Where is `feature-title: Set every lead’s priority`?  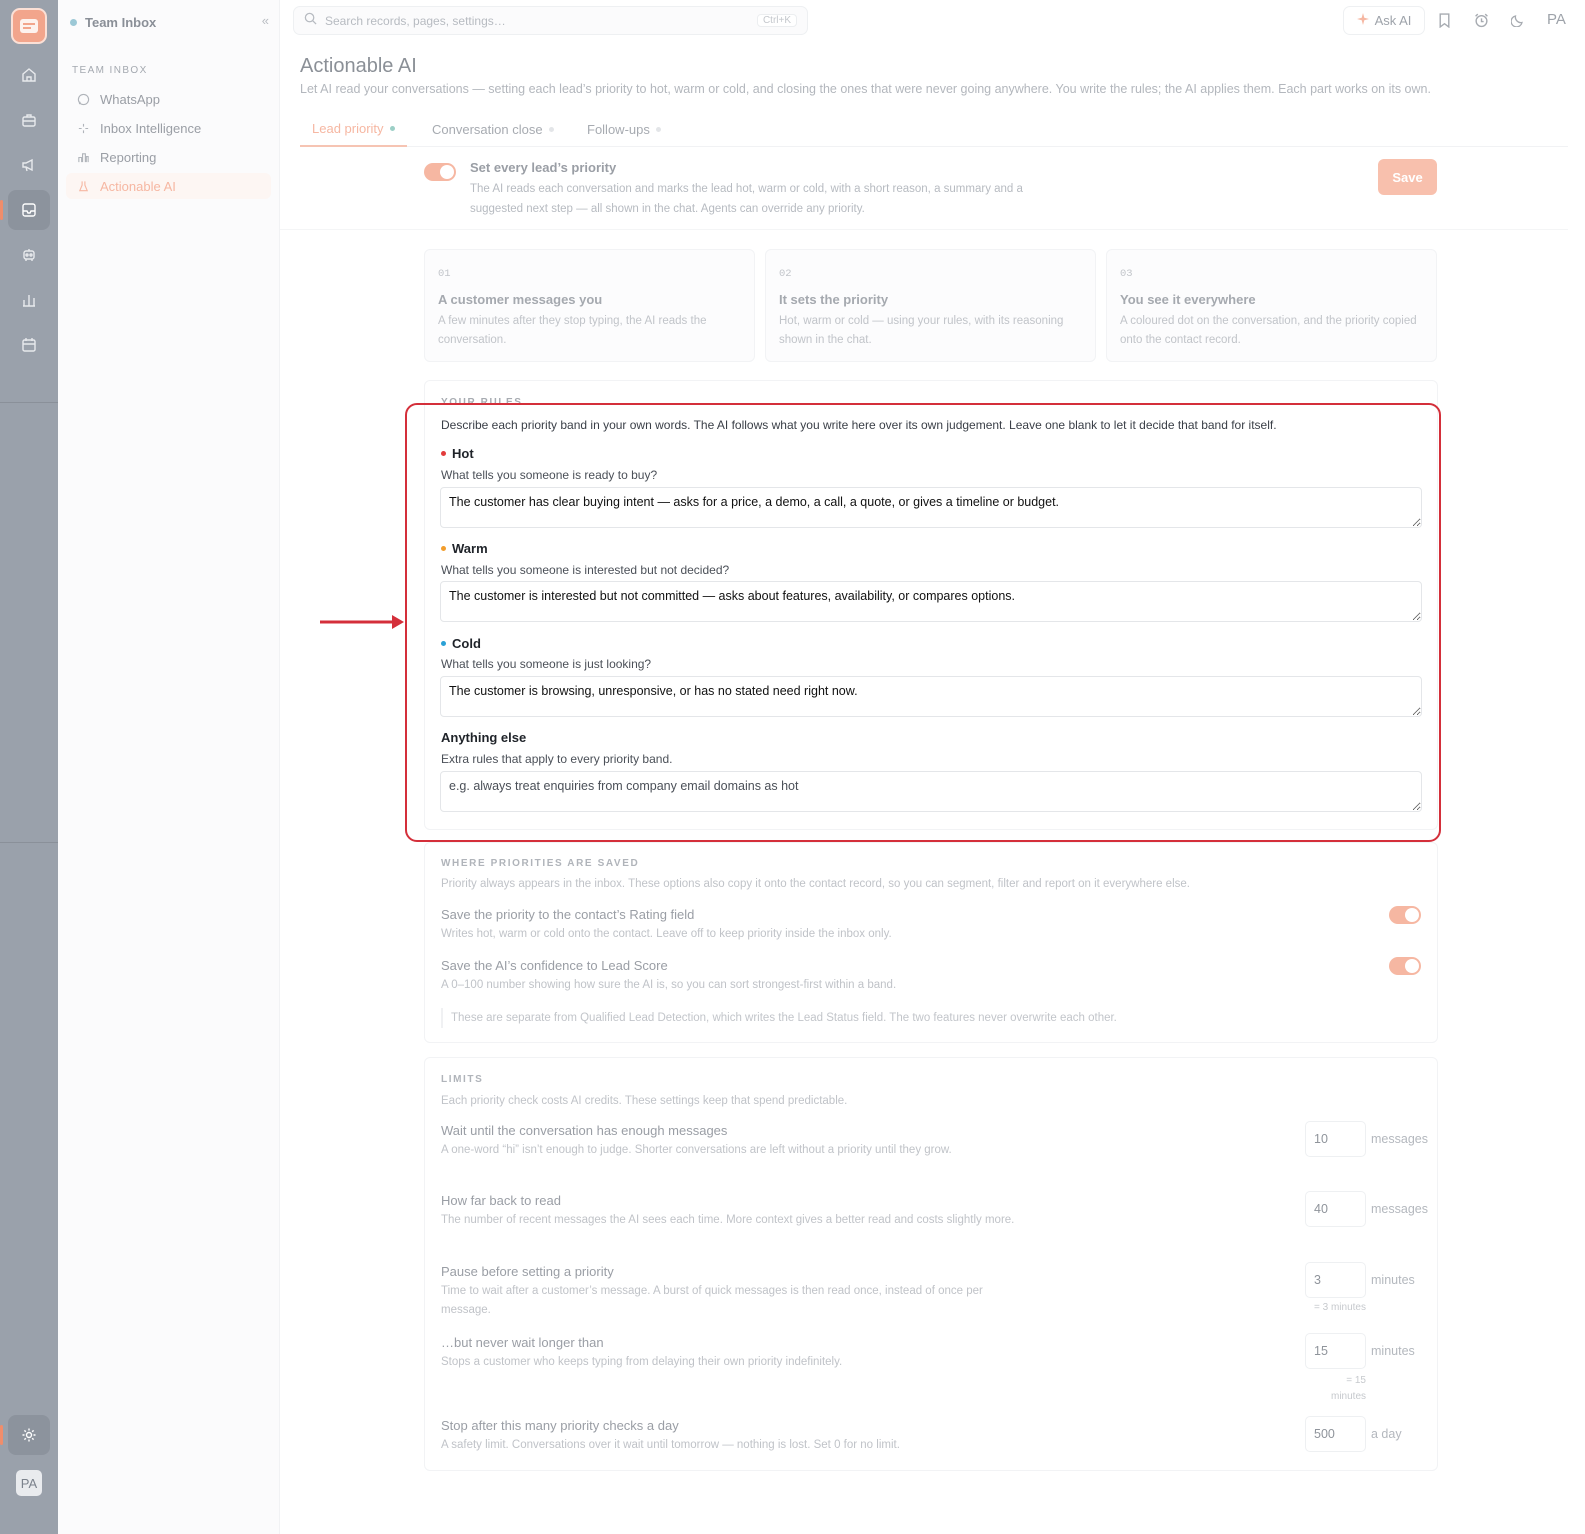 feature-title: Set every lead’s priority is located at coordinates (543, 167).